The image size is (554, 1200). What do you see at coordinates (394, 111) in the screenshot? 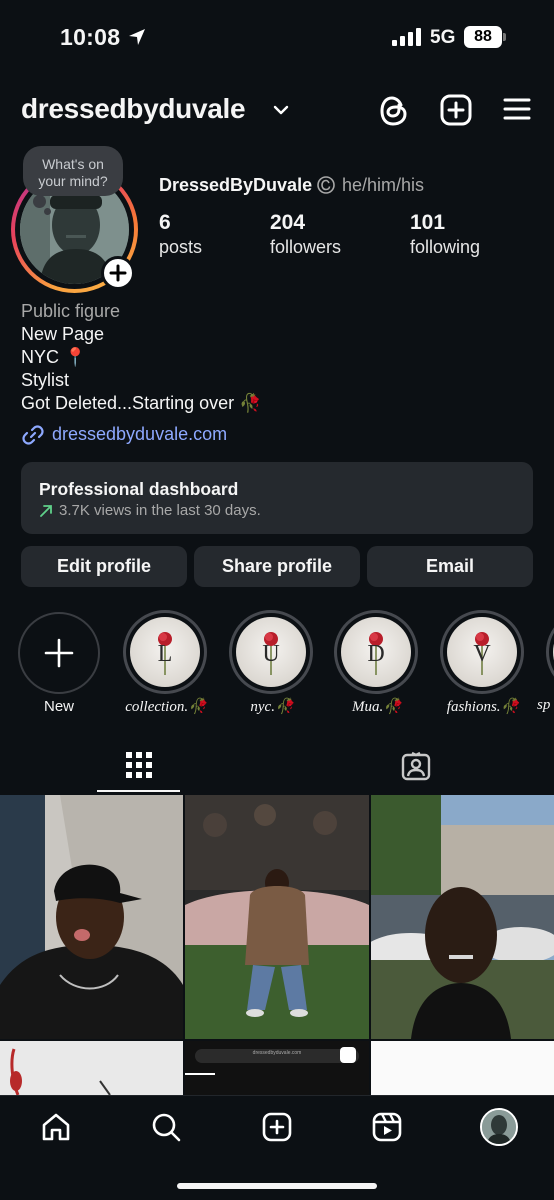
I see `threads-icon` at bounding box center [394, 111].